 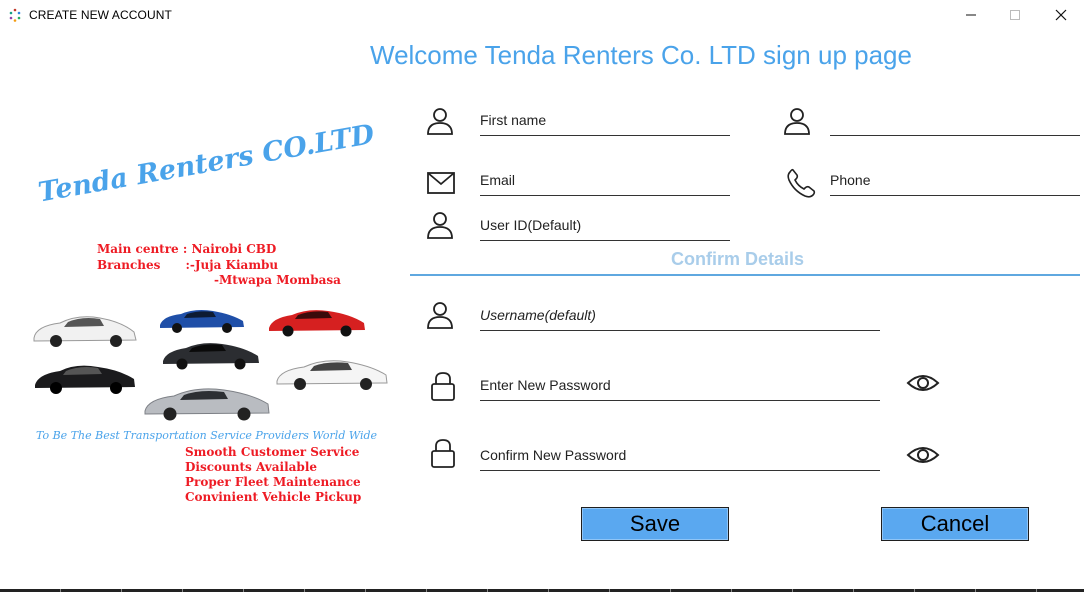 What do you see at coordinates (530, 225) in the screenshot?
I see `user-id-field: User ID(Default)` at bounding box center [530, 225].